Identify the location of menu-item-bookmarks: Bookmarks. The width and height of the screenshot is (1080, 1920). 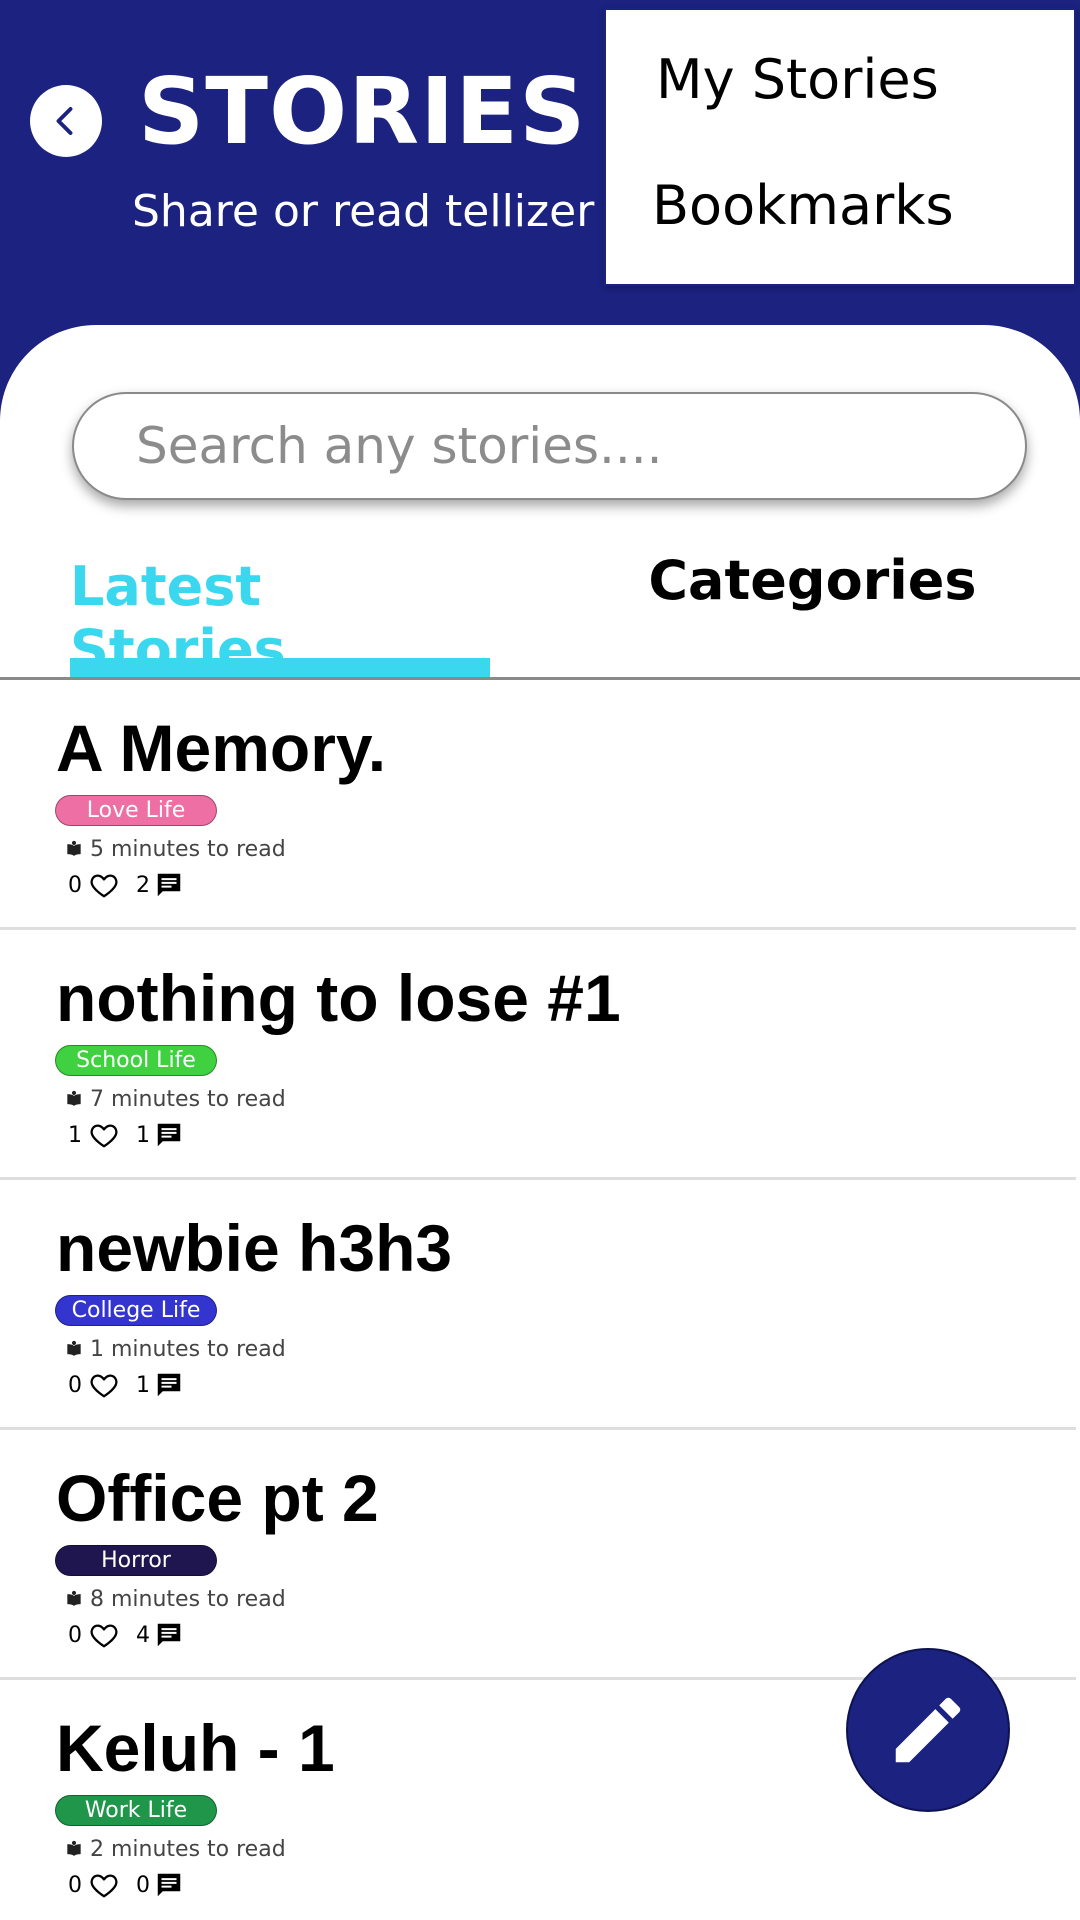
(803, 205).